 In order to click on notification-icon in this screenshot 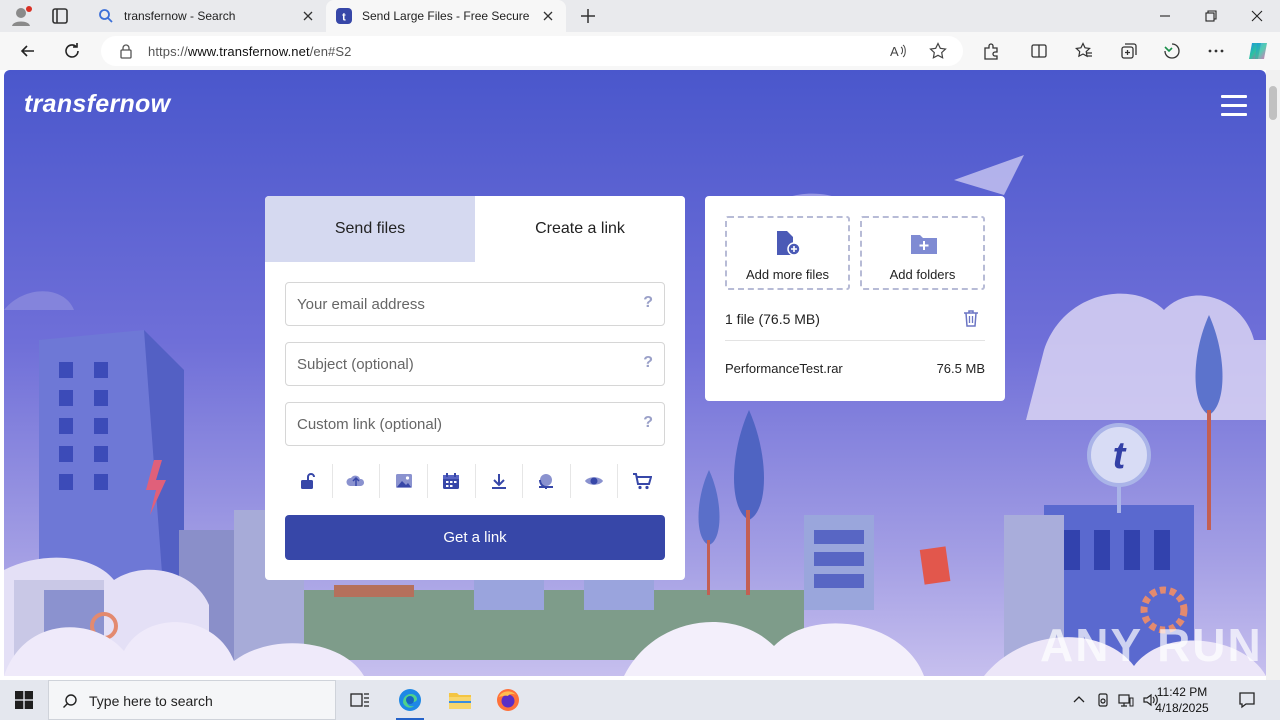, I will do `click(1247, 700)`.